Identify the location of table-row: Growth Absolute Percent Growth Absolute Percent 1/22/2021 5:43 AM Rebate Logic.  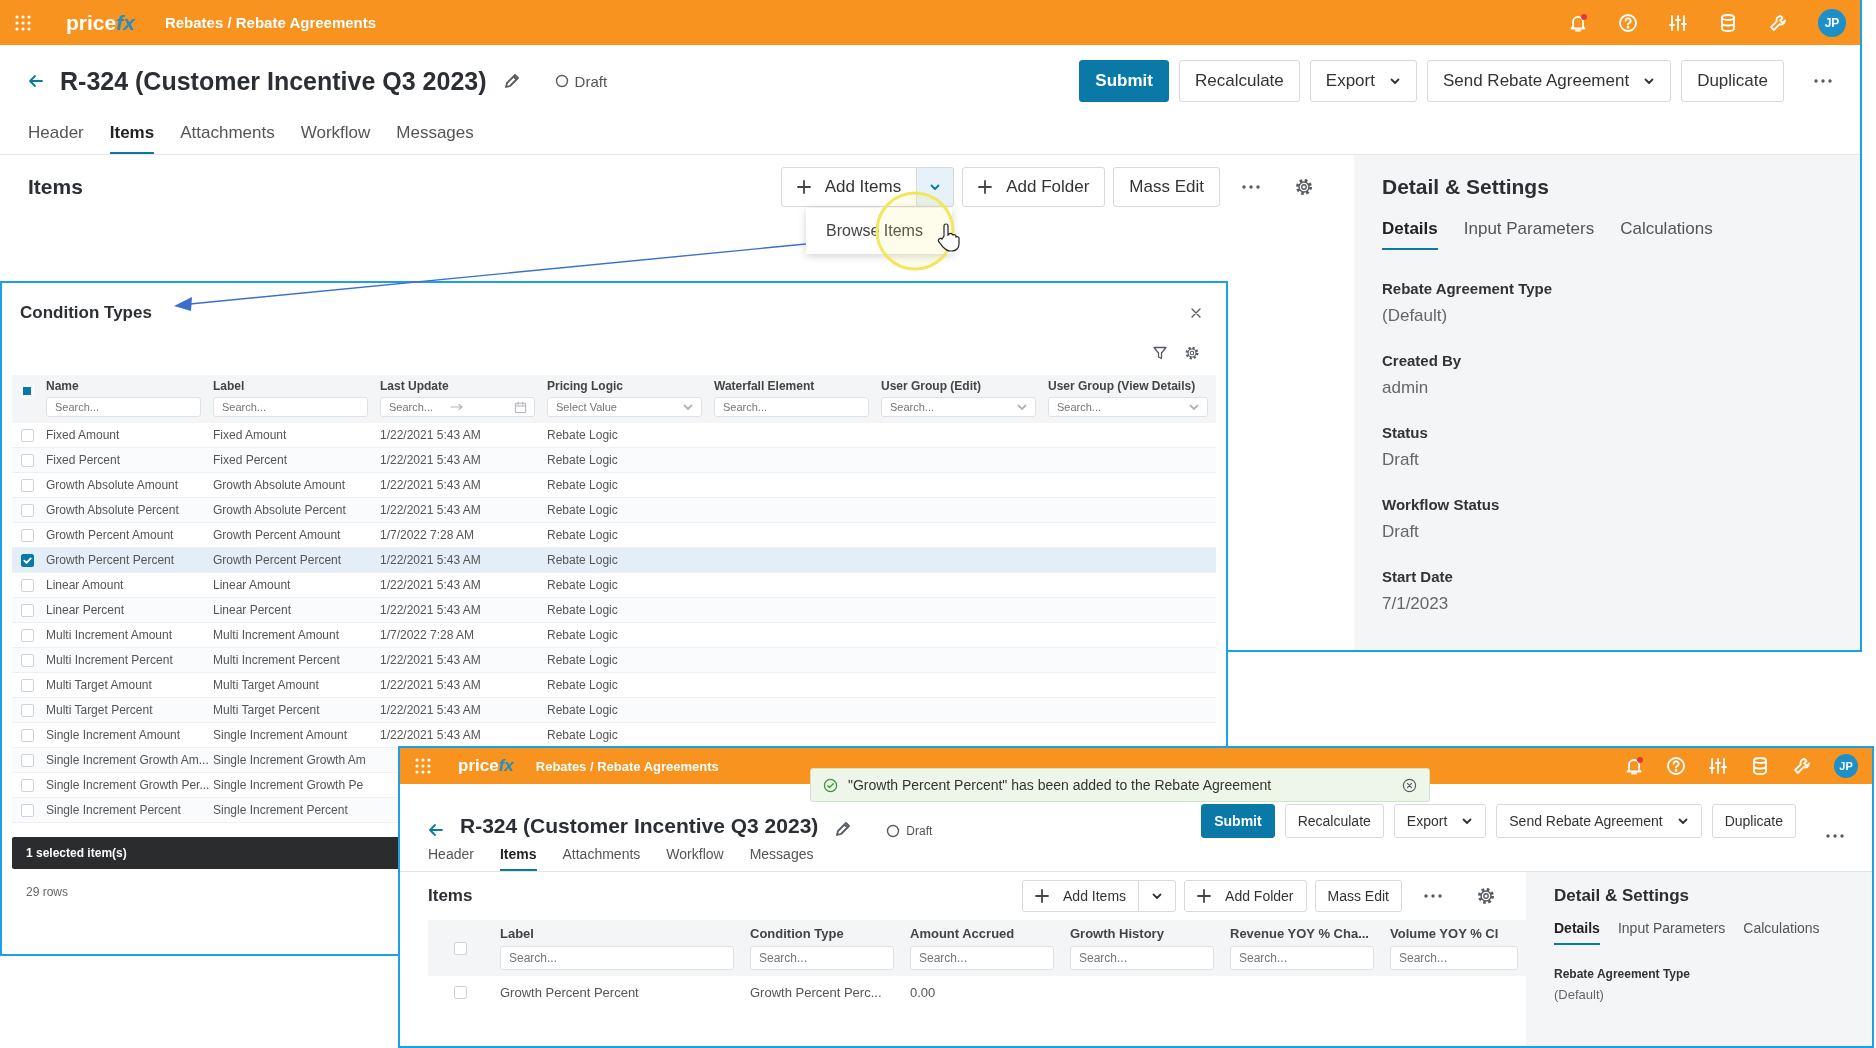
(614, 510).